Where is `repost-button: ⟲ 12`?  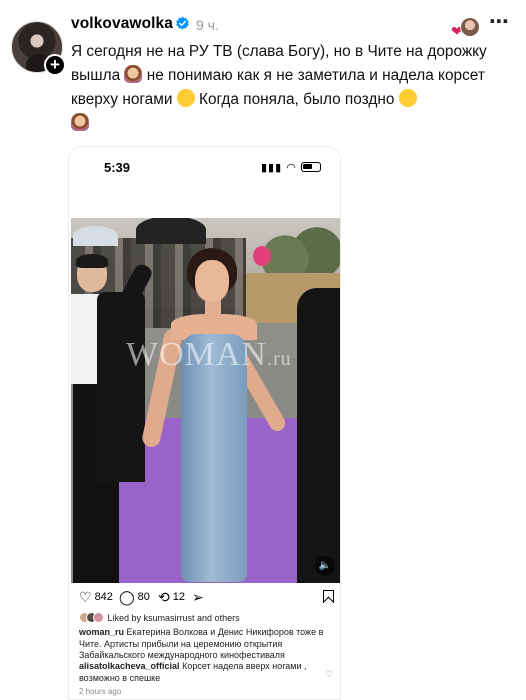 repost-button: ⟲ 12 is located at coordinates (171, 597).